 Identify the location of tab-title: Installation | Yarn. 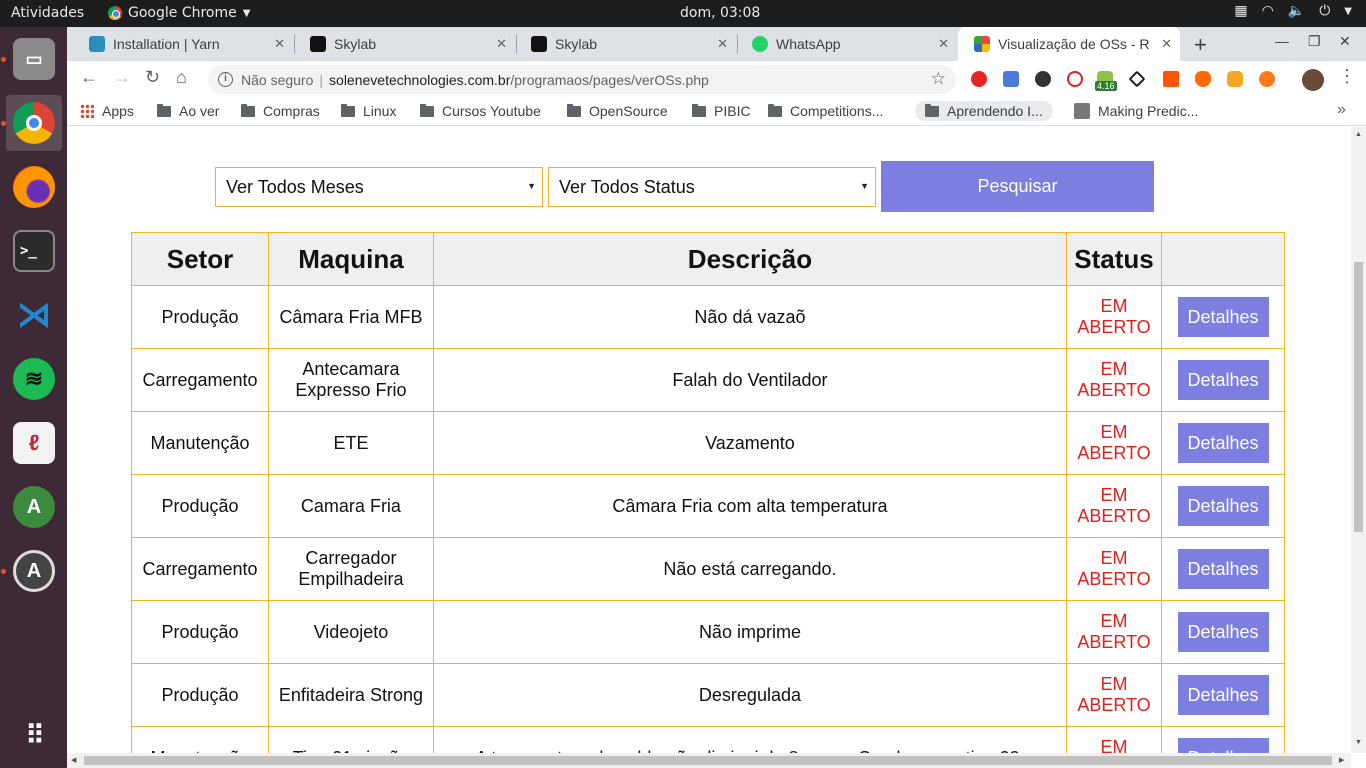
(166, 44).